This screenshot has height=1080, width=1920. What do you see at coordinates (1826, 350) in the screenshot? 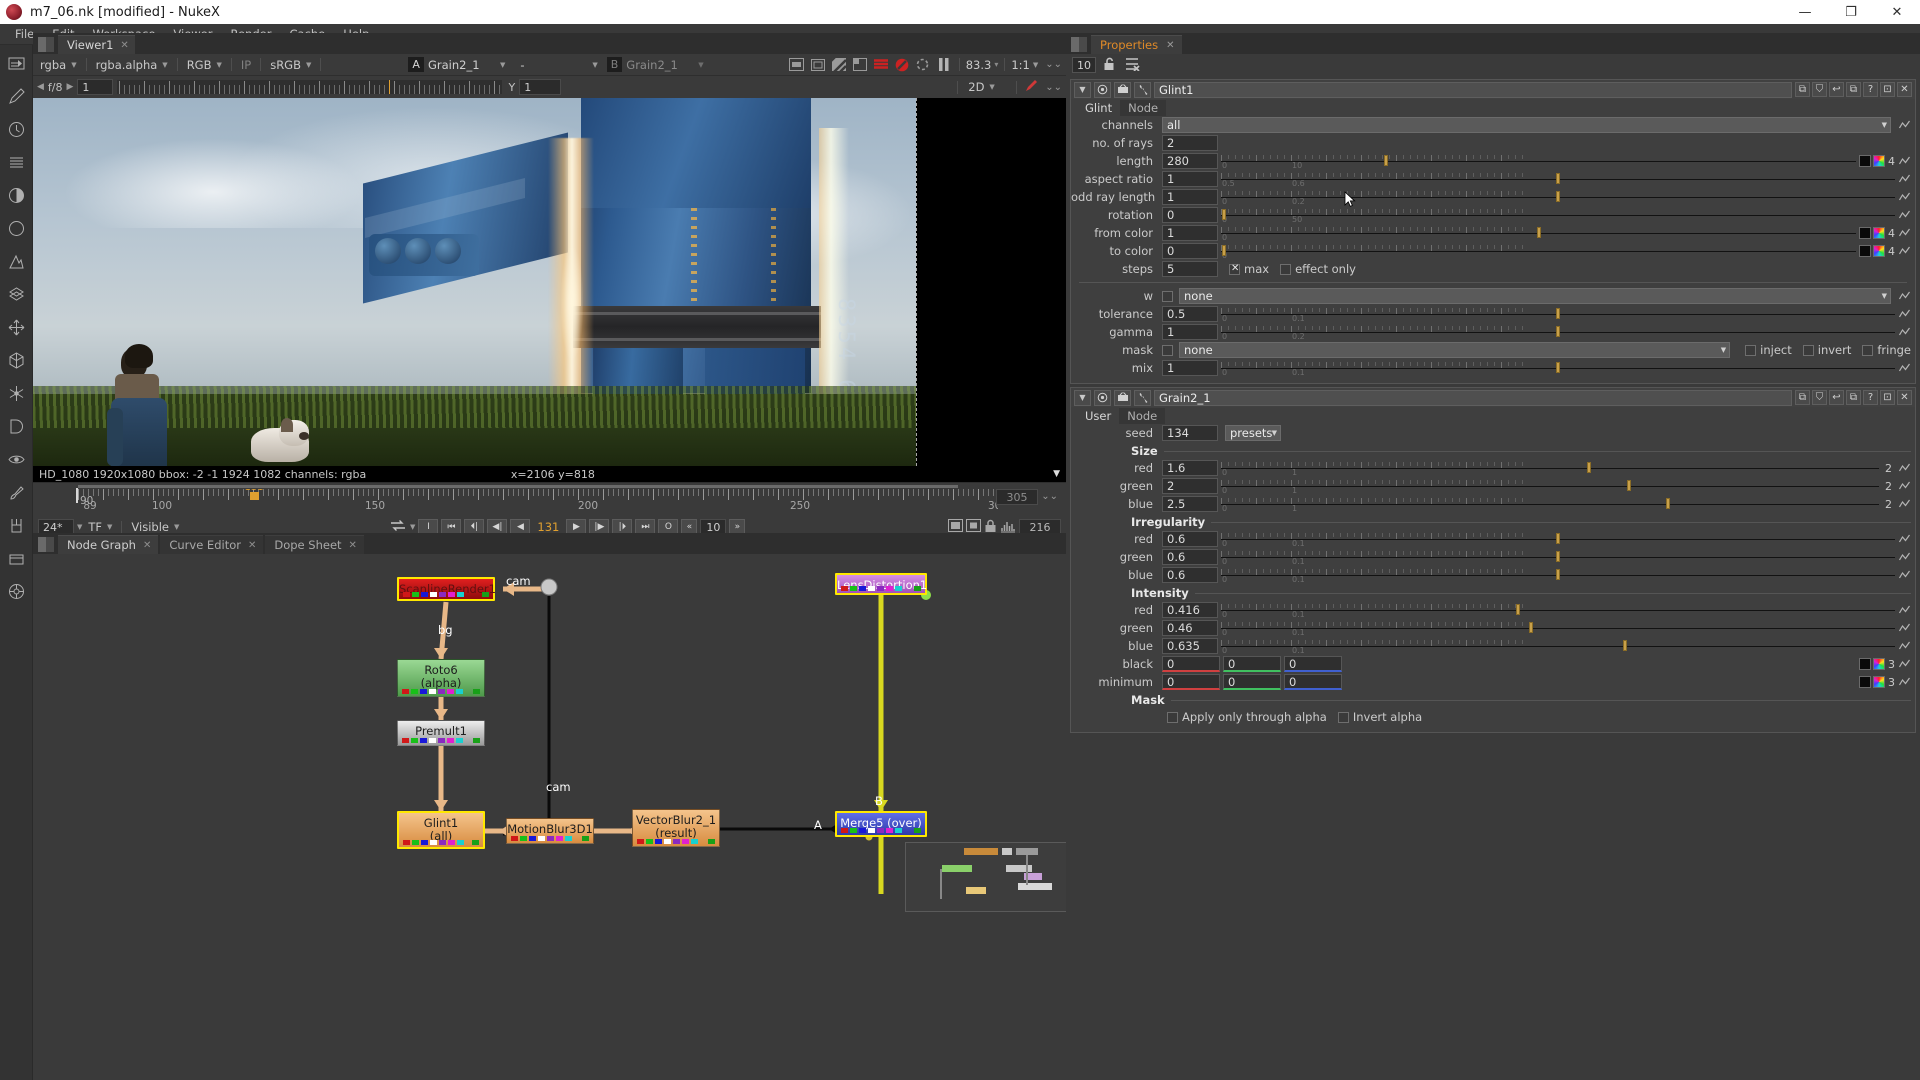
I see `checkbox-invert: invert` at bounding box center [1826, 350].